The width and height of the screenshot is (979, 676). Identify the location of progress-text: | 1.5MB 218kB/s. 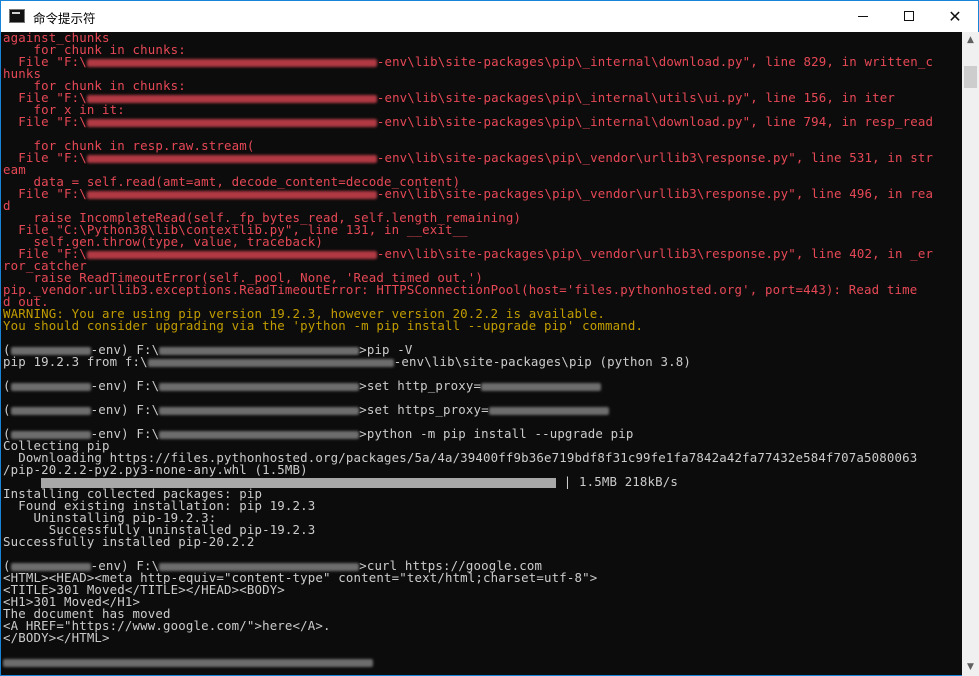
(621, 481).